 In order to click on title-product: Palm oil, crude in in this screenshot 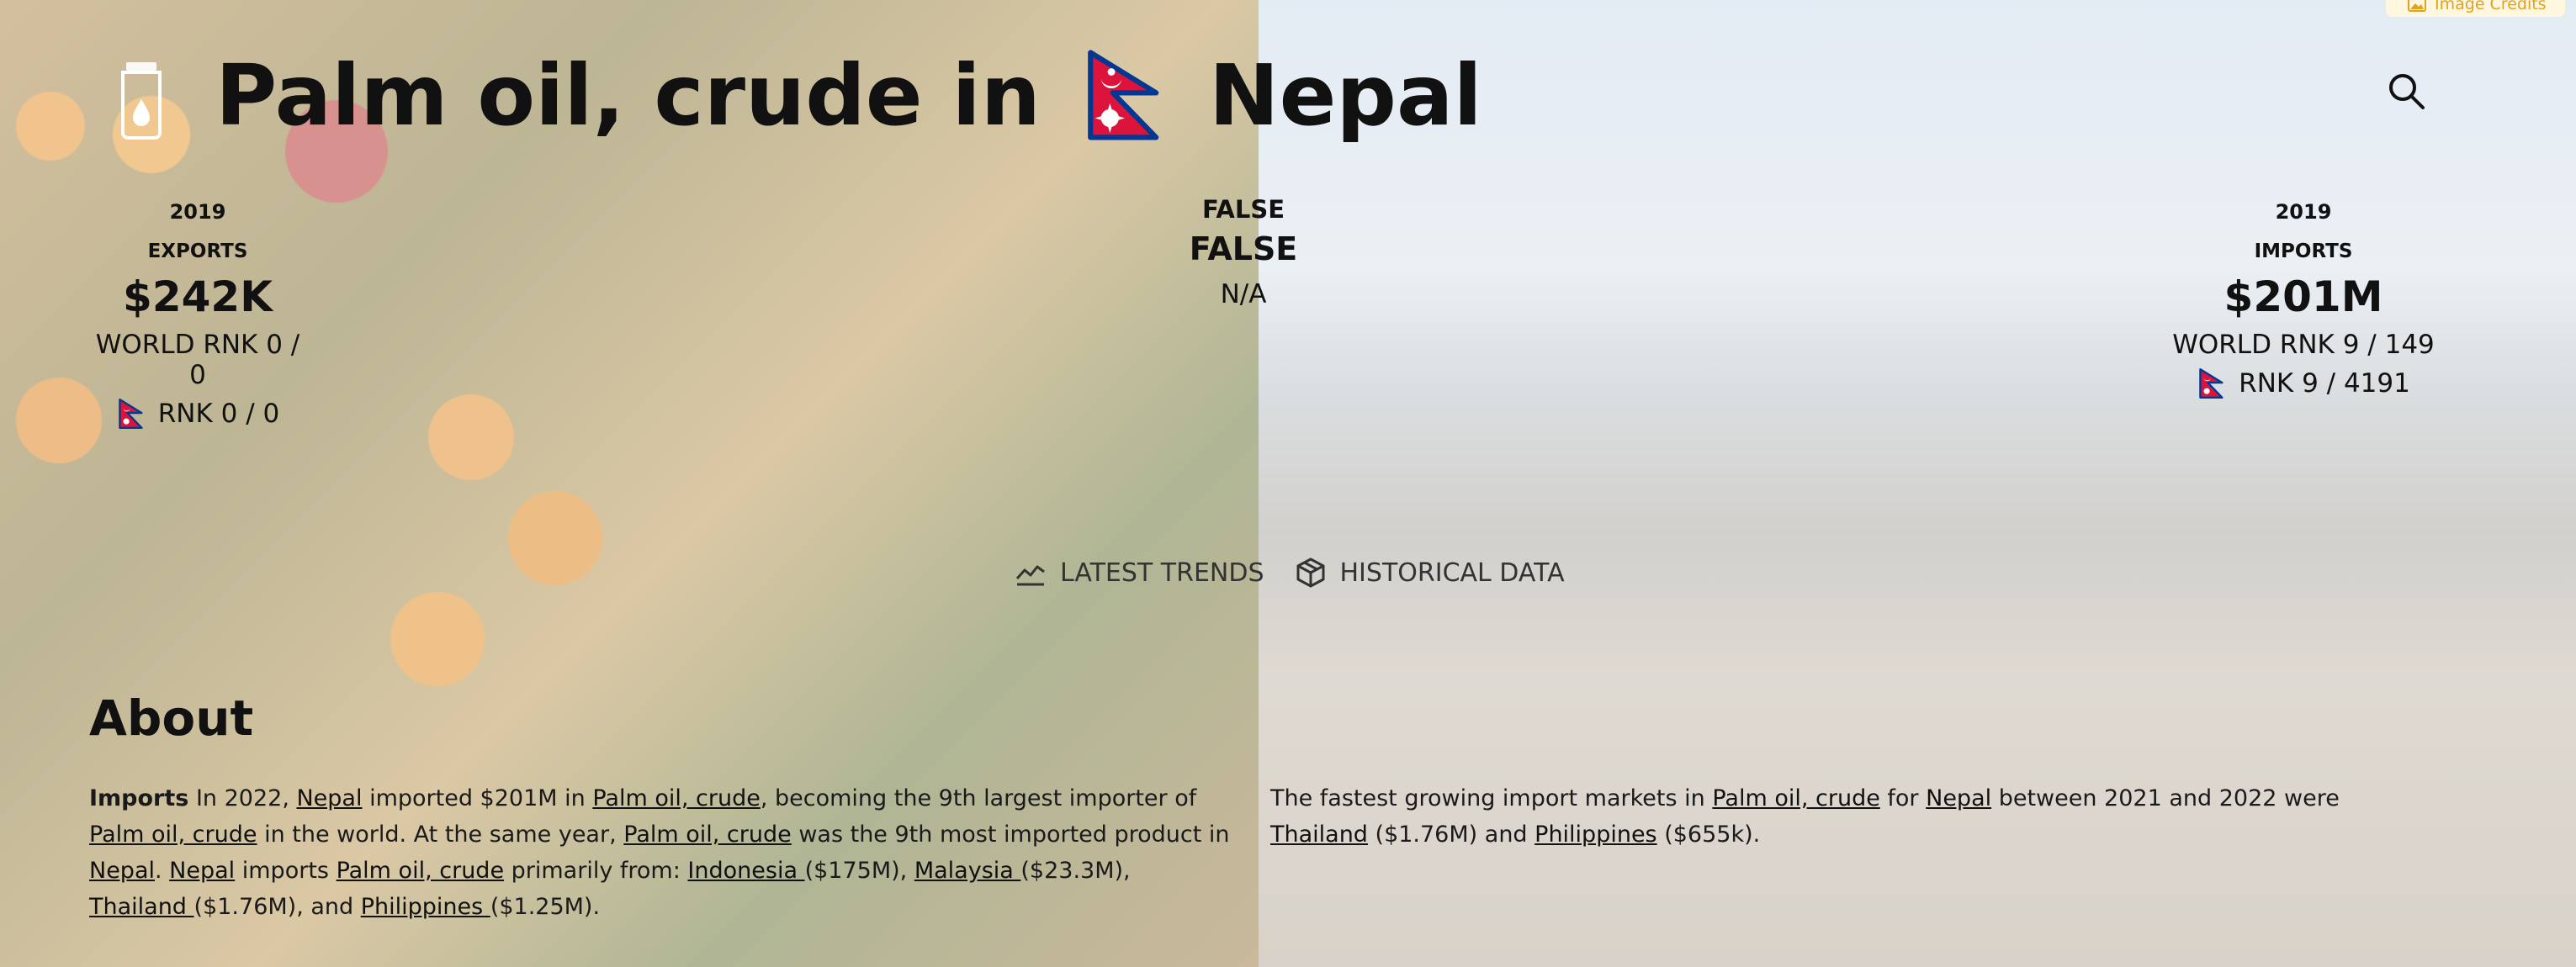, I will do `click(628, 95)`.